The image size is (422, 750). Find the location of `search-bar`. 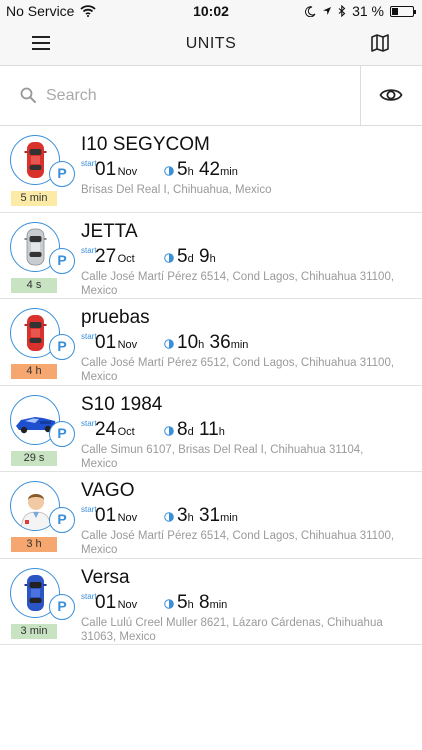

search-bar is located at coordinates (211, 96).